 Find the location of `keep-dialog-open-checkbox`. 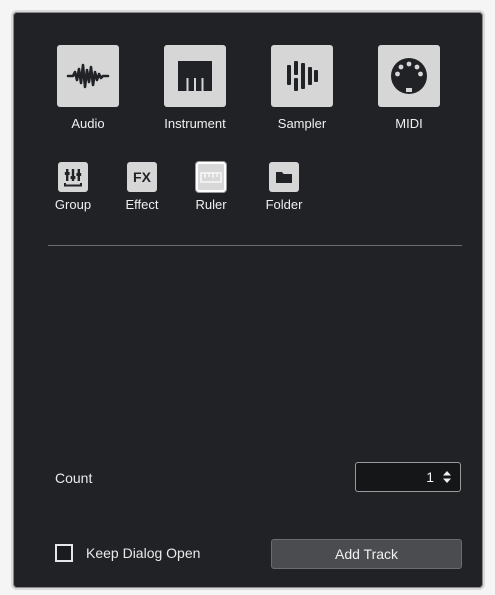

keep-dialog-open-checkbox is located at coordinates (64, 553).